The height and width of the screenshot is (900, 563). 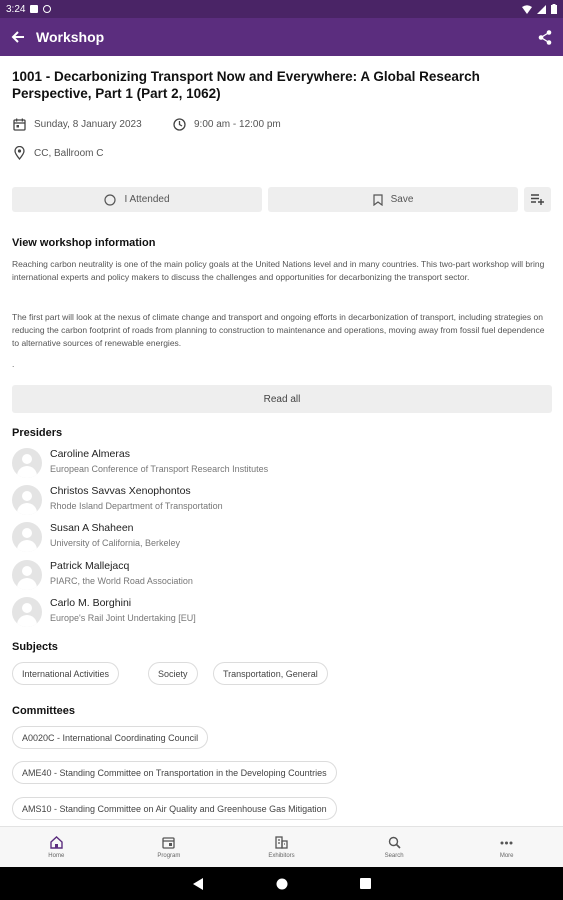 I want to click on playlist-add-icon, so click(x=537, y=199).